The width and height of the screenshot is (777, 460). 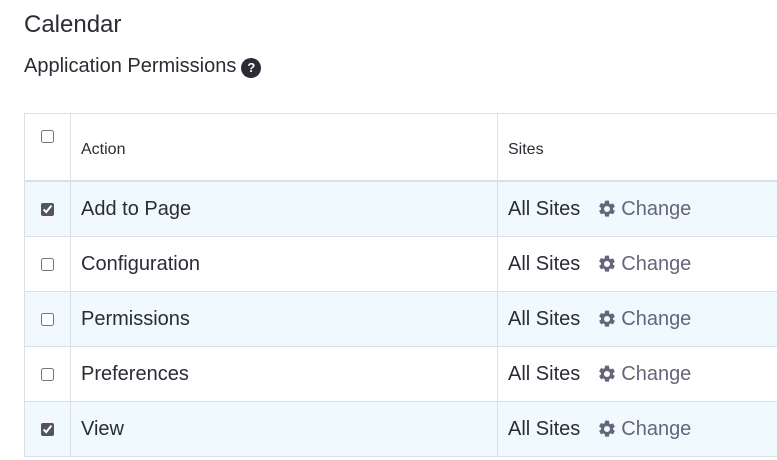 I want to click on column-header-action: Action, so click(x=284, y=147).